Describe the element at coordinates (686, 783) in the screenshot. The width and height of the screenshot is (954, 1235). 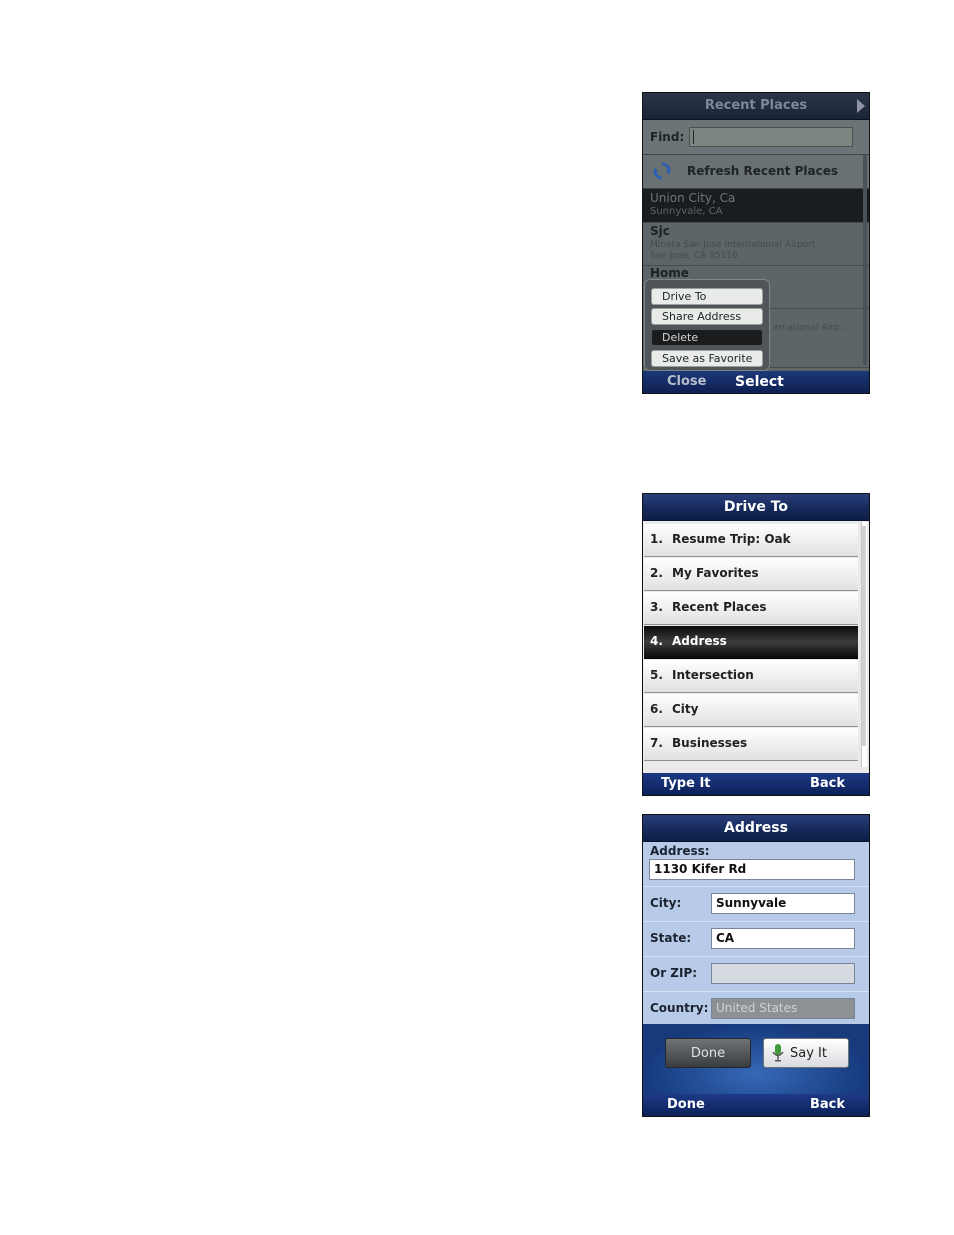
I see `type-it-softkey: Type It` at that location.